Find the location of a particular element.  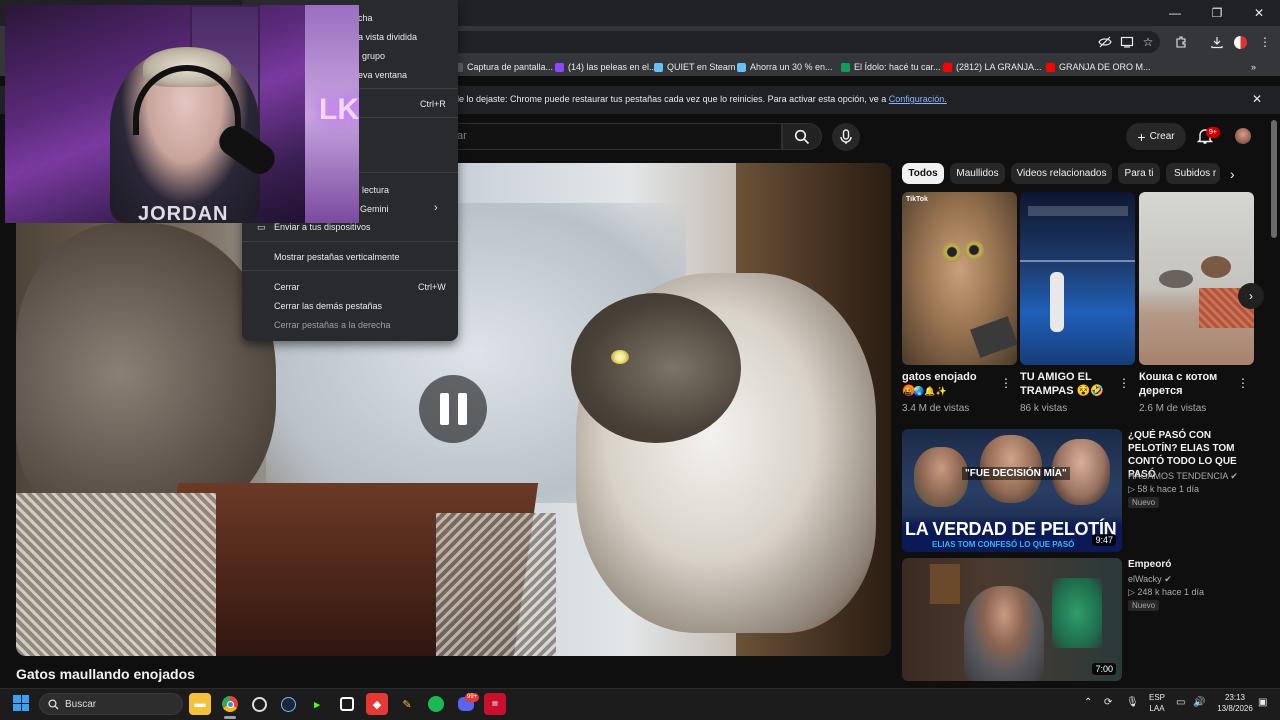

system-clock: 23:13 13/8/2026 is located at coordinates (1235, 703).